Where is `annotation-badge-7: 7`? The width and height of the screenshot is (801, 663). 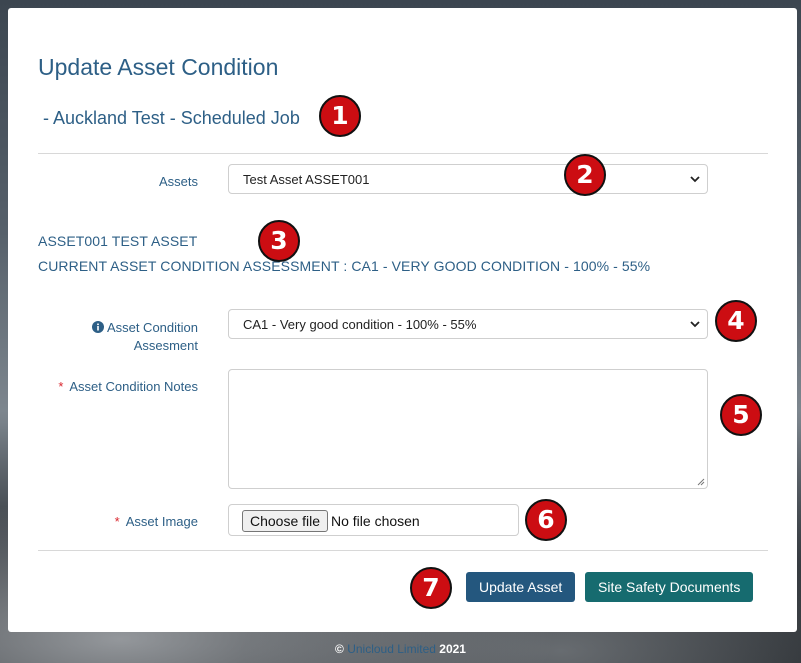
annotation-badge-7: 7 is located at coordinates (431, 588).